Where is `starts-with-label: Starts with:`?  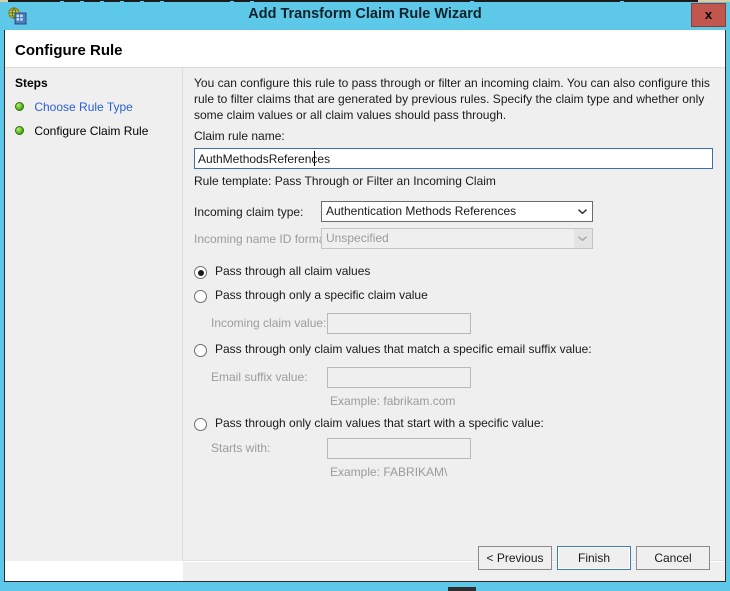 starts-with-label: Starts with: is located at coordinates (241, 448).